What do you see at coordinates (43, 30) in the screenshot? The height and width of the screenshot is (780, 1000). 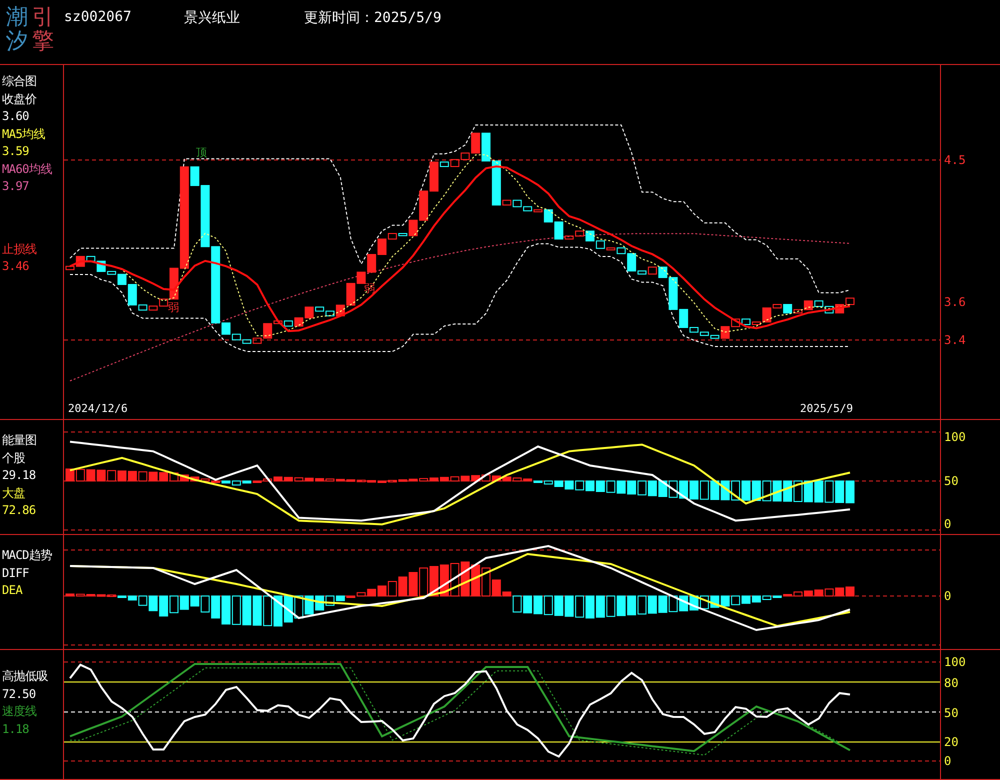 I see `logo-text: 引擎` at bounding box center [43, 30].